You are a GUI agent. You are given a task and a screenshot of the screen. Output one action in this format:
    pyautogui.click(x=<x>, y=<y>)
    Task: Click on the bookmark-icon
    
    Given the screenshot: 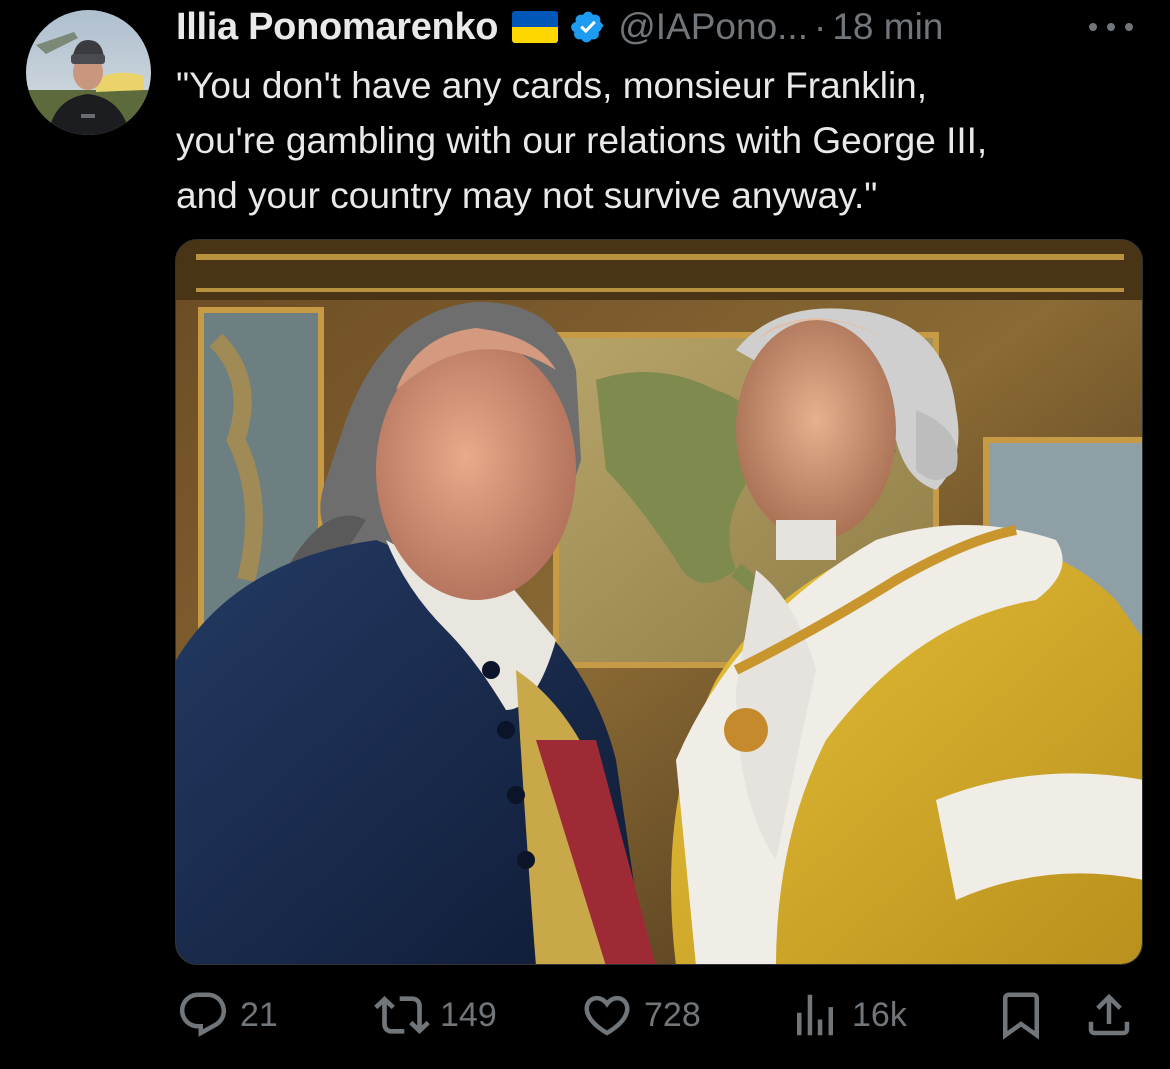 What is the action you would take?
    pyautogui.click(x=1021, y=1016)
    